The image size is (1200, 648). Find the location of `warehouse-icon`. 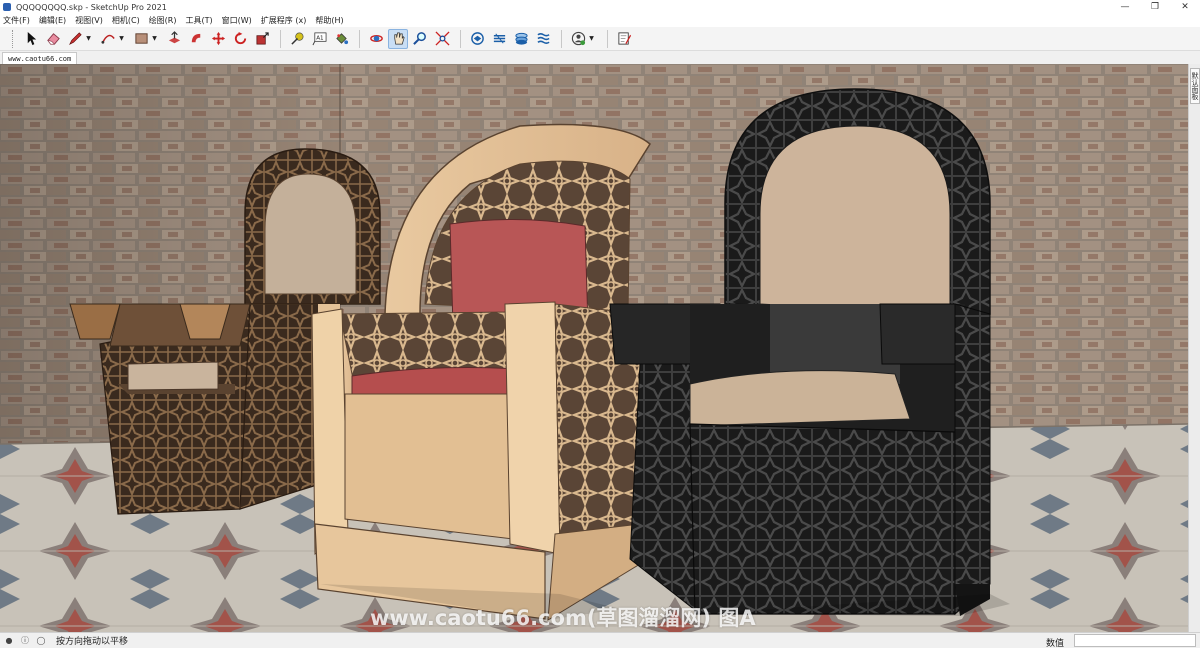

warehouse-icon is located at coordinates (477, 38).